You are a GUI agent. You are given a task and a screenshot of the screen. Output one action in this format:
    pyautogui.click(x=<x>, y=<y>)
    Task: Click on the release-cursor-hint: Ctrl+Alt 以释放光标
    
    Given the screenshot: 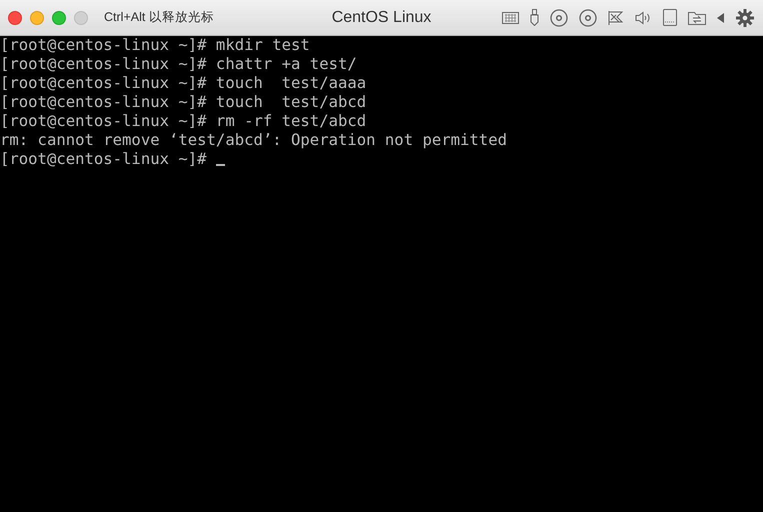 What is the action you would take?
    pyautogui.click(x=159, y=17)
    